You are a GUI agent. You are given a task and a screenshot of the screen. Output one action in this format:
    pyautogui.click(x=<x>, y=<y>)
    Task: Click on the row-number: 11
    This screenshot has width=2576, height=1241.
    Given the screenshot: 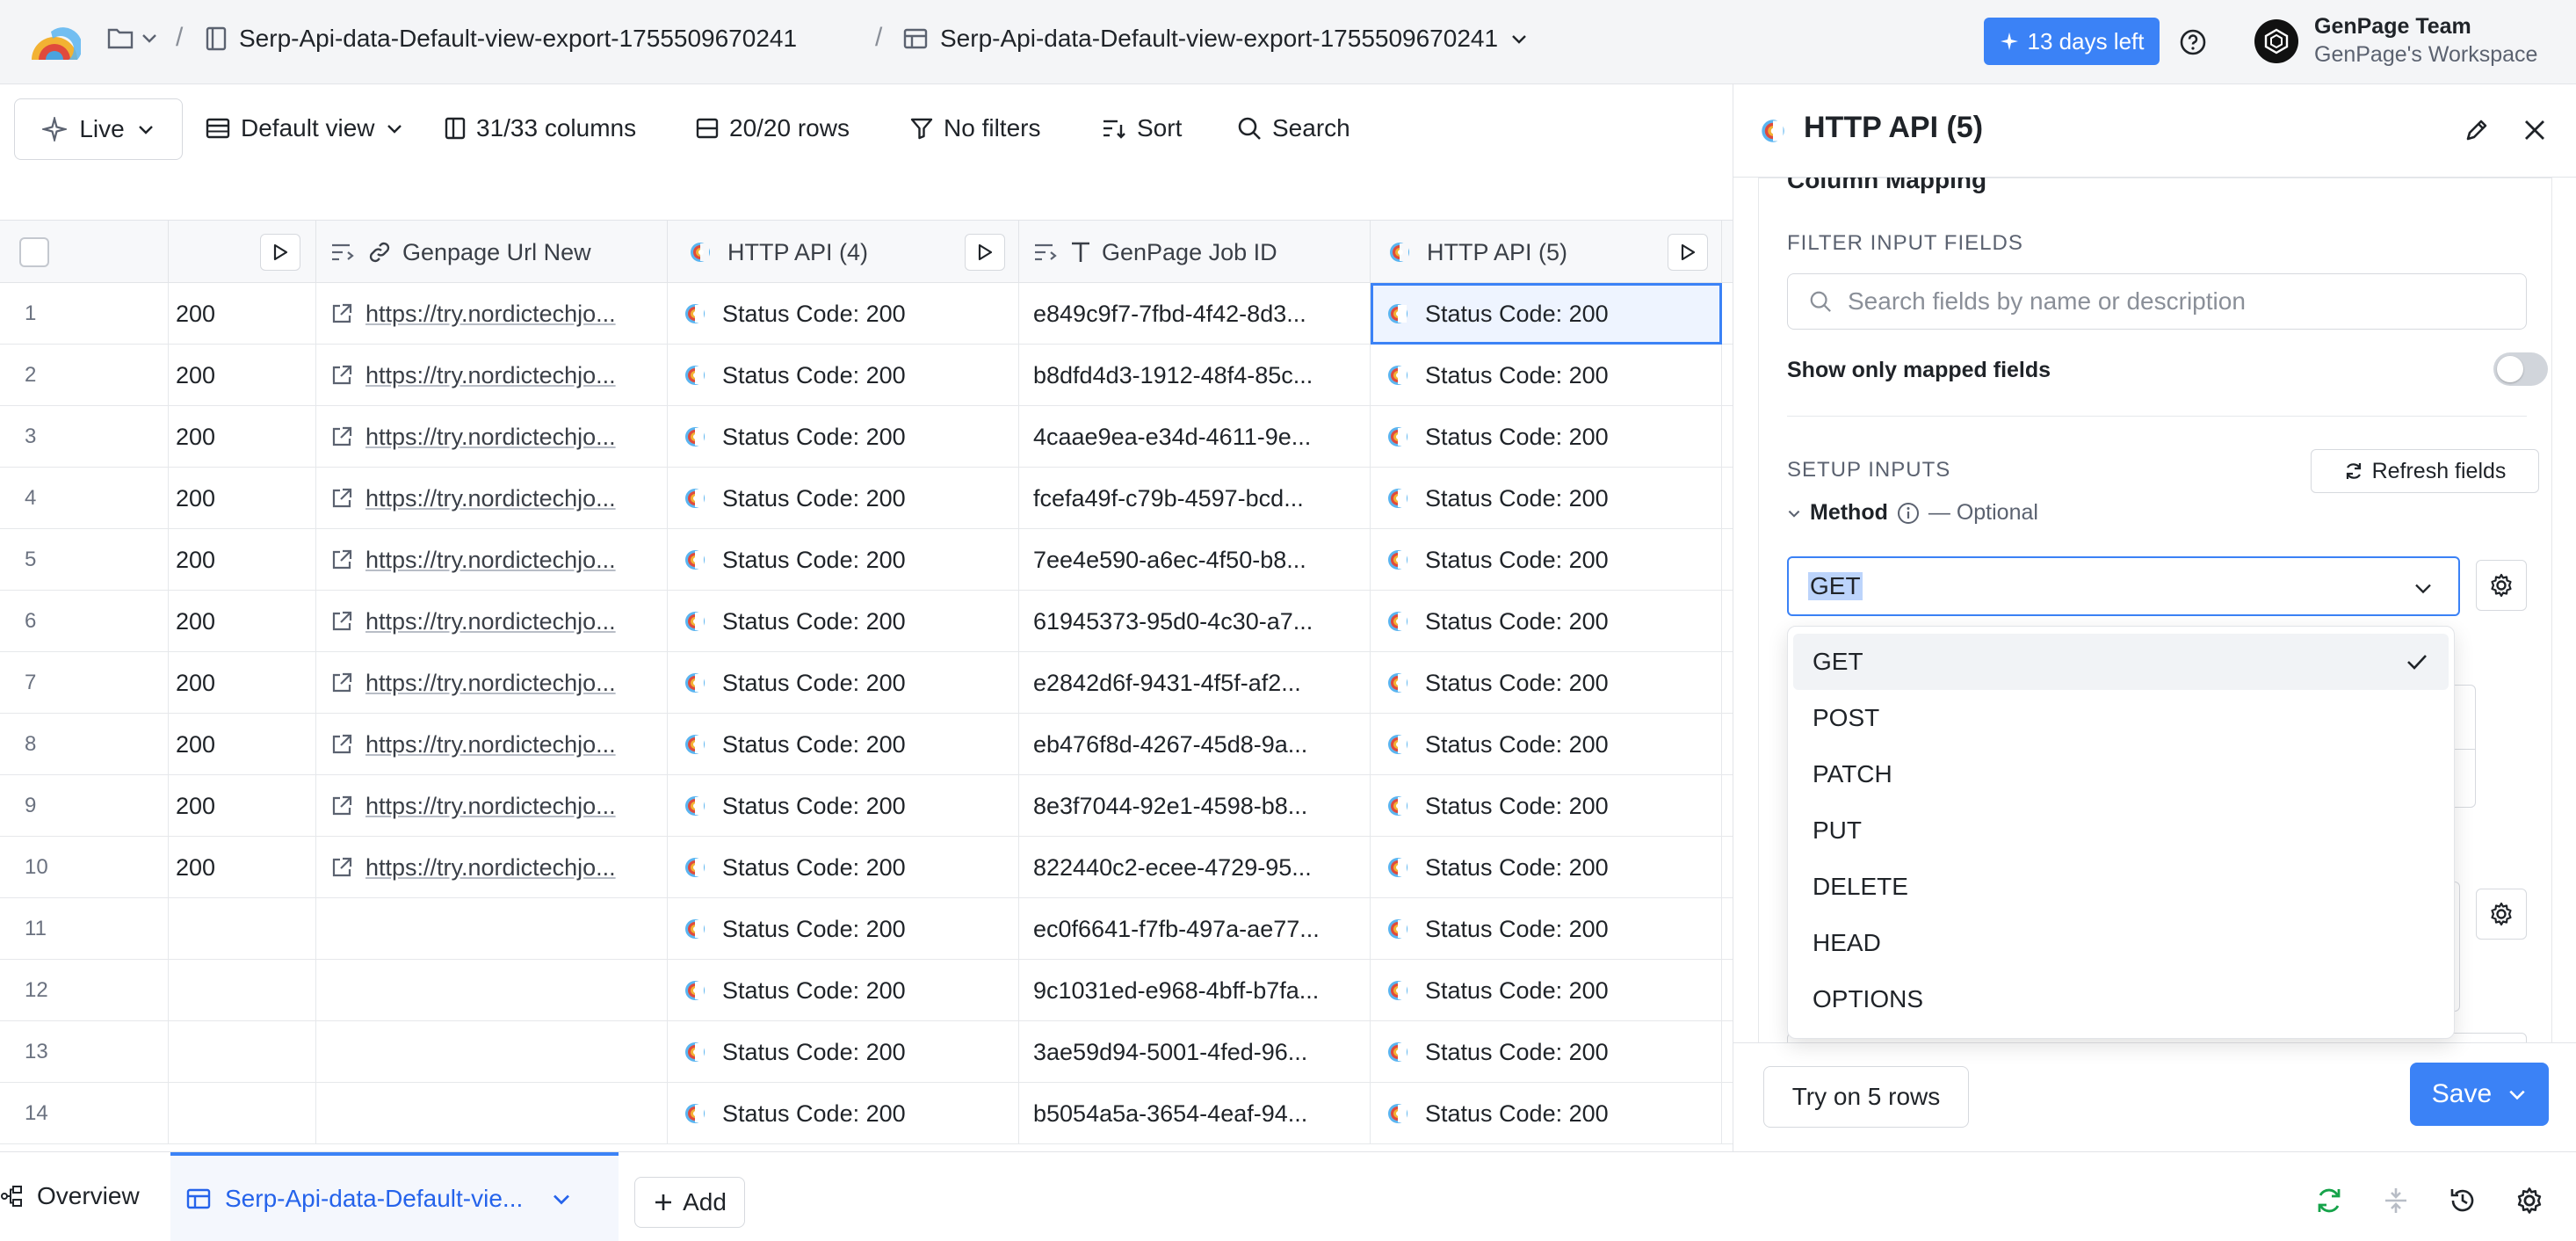 What is the action you would take?
    pyautogui.click(x=84, y=929)
    